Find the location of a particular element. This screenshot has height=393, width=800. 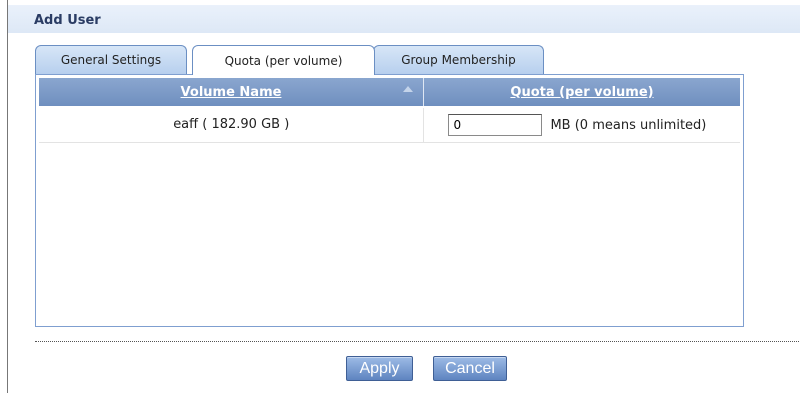

column-header-volume-name: Volume Name is located at coordinates (231, 92).